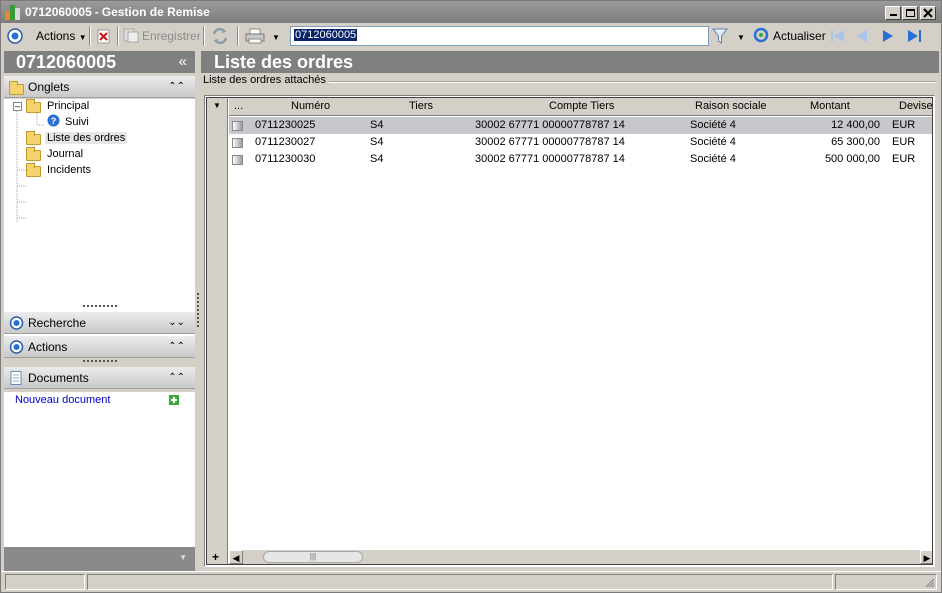 Image resolution: width=942 pixels, height=593 pixels. I want to click on tree-item-journal: Journal, so click(54, 154).